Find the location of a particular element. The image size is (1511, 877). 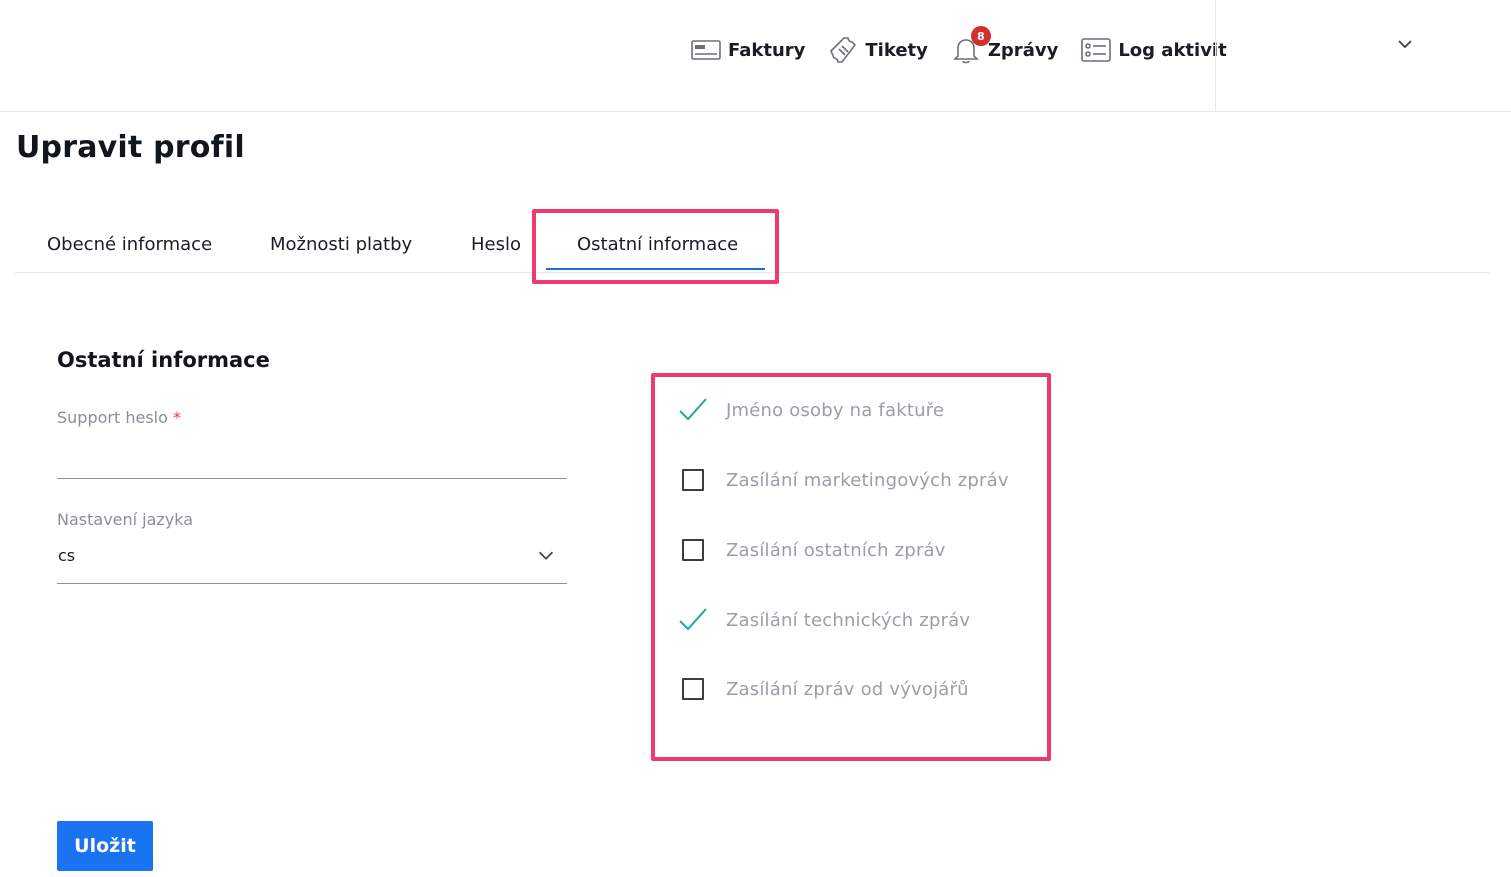

nav-tickets-label: Tikety is located at coordinates (896, 50).